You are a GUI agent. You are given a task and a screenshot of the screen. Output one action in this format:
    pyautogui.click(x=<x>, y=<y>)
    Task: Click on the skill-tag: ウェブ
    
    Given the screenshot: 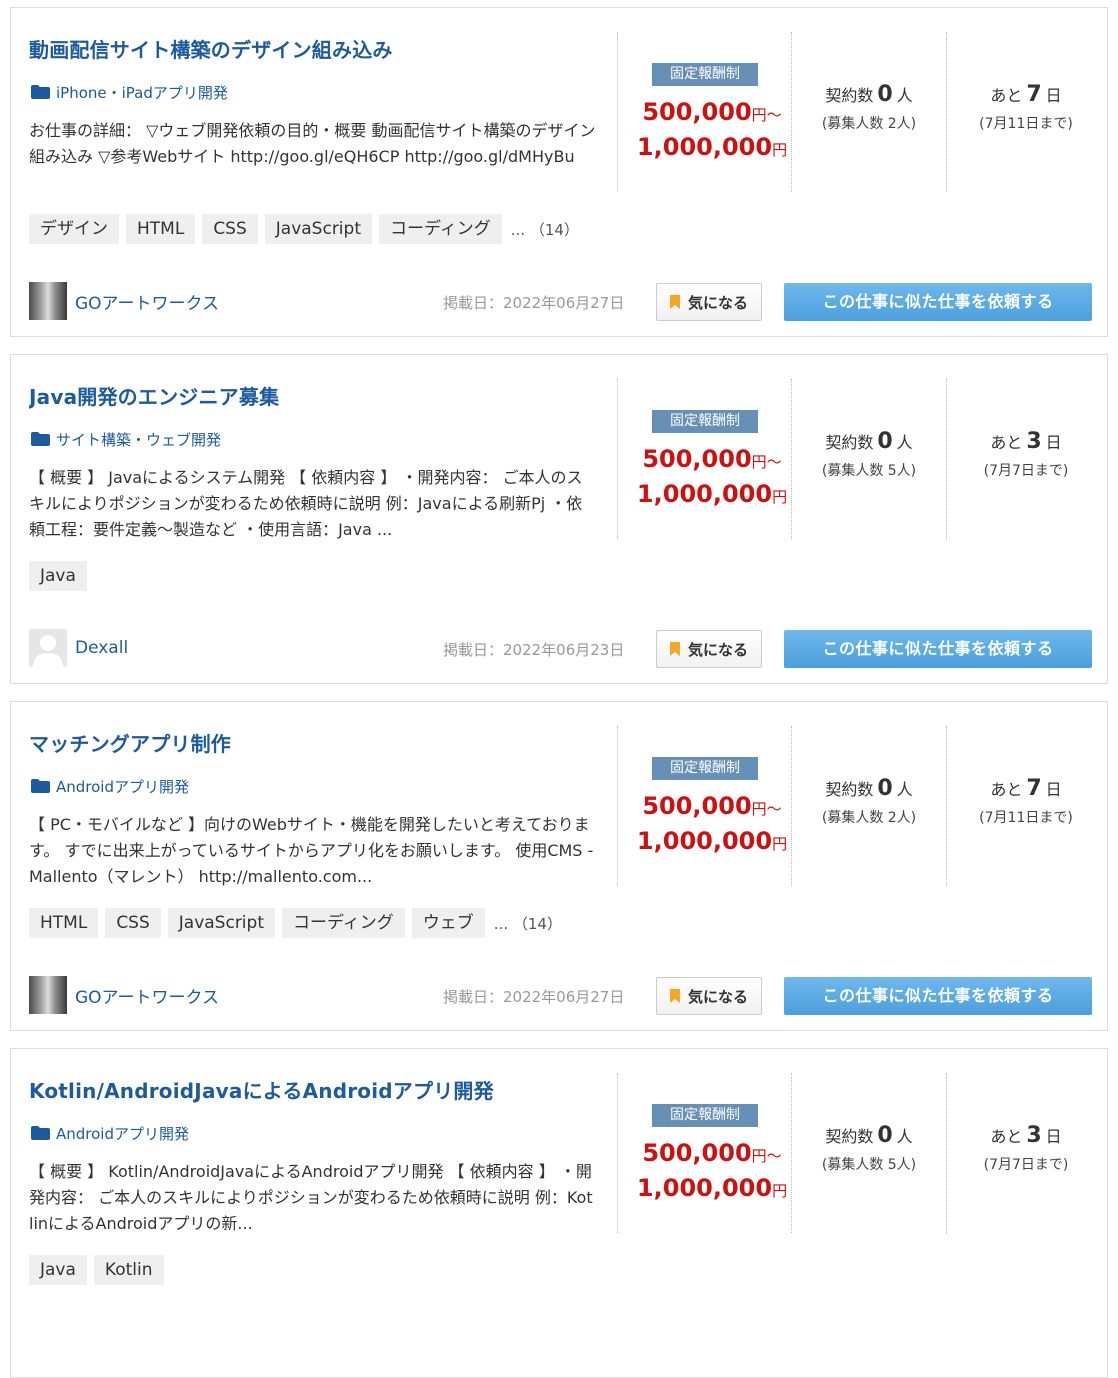 What is the action you would take?
    pyautogui.click(x=448, y=923)
    